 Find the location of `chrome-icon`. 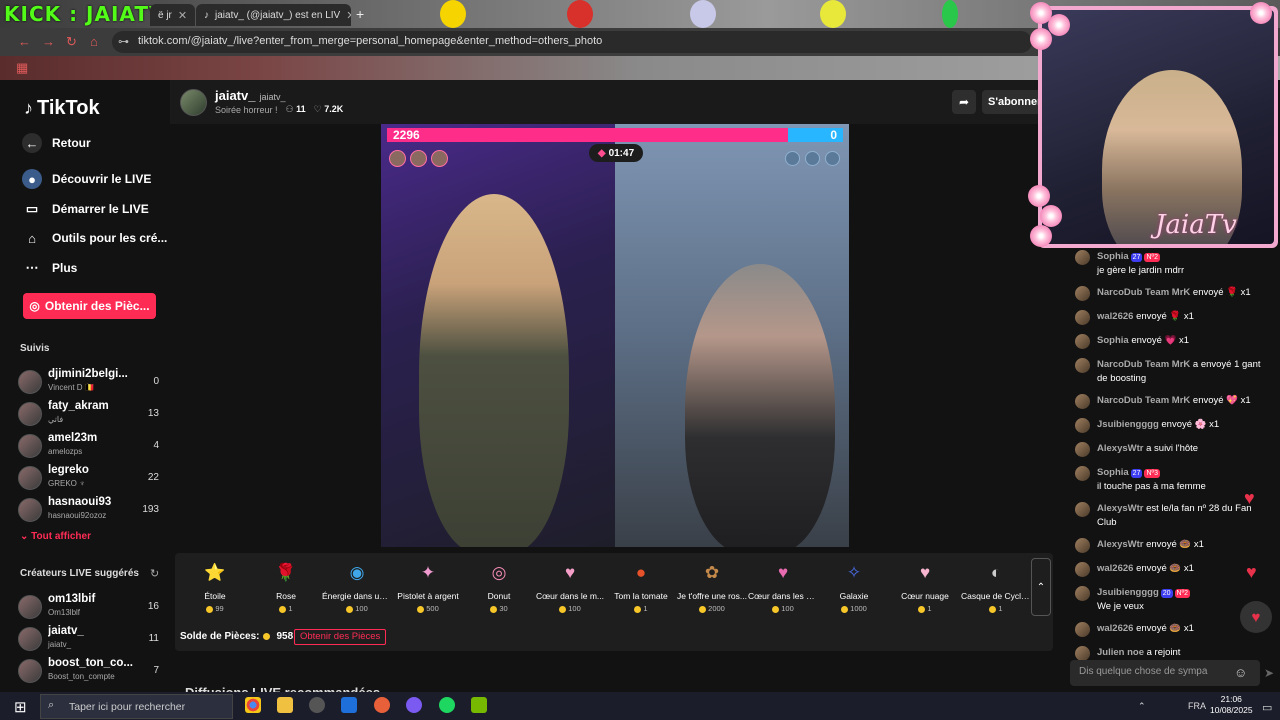

chrome-icon is located at coordinates (253, 705).